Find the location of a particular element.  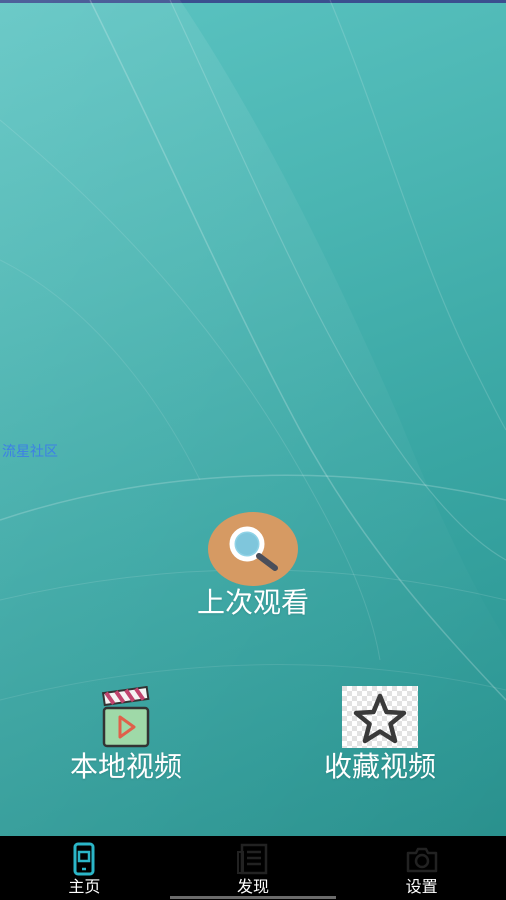

home-indicator is located at coordinates (253, 897).